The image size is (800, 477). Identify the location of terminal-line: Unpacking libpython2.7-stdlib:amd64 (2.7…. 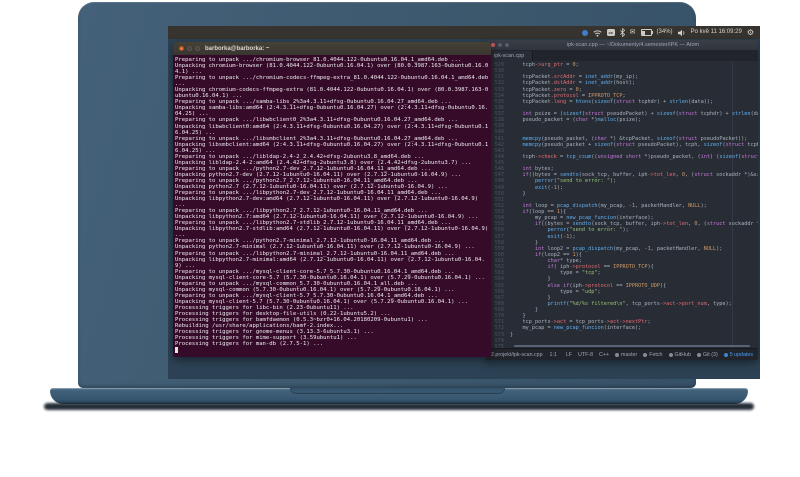
(332, 232).